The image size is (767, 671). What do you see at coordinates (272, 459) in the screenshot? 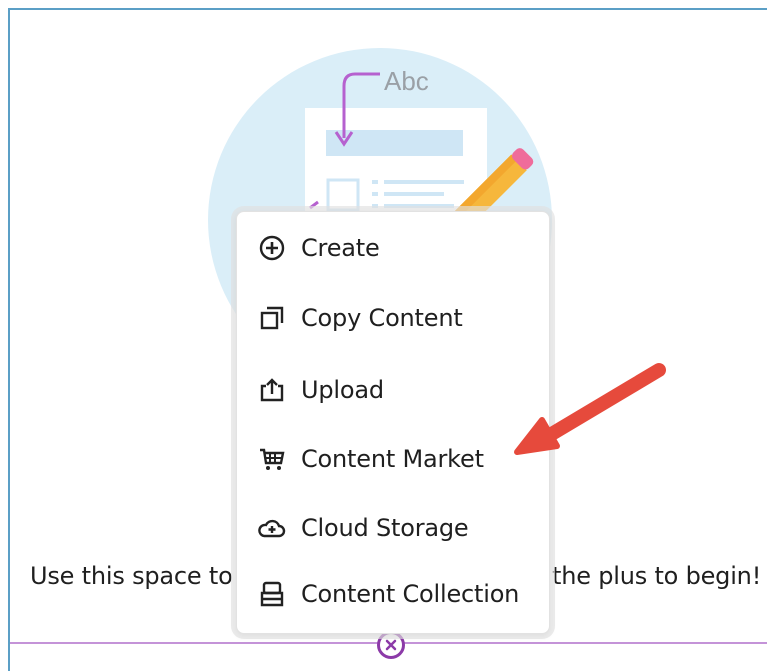
I see `shopping-cart-icon` at bounding box center [272, 459].